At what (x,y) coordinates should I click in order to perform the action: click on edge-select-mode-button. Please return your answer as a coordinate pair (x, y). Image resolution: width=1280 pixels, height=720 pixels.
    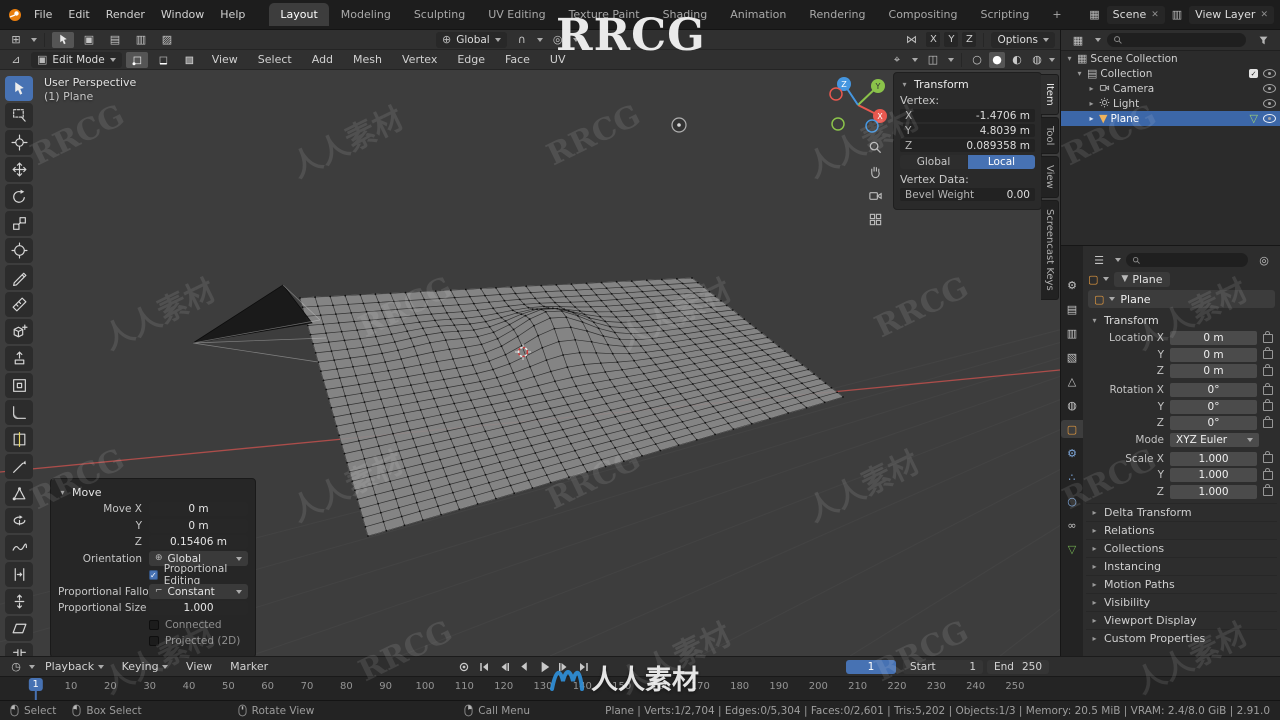
    Looking at the image, I should click on (163, 60).